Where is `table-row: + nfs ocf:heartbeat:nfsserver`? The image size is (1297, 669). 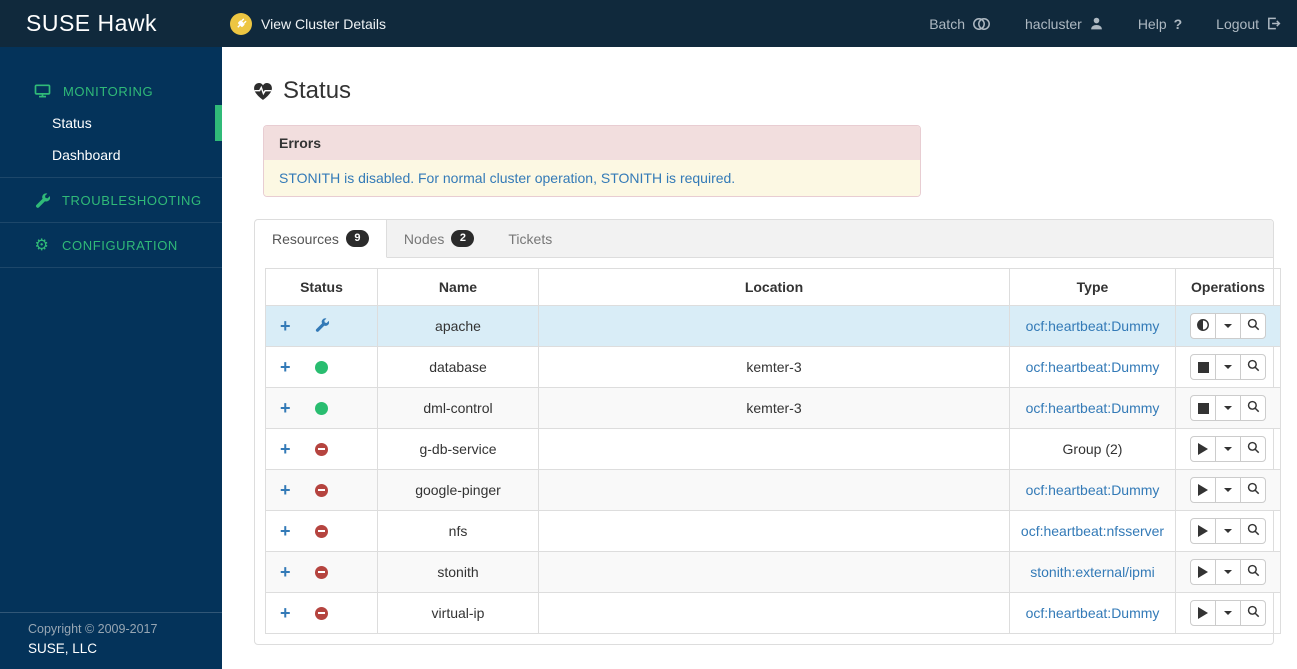
table-row: + nfs ocf:heartbeat:nfsserver is located at coordinates (773, 531).